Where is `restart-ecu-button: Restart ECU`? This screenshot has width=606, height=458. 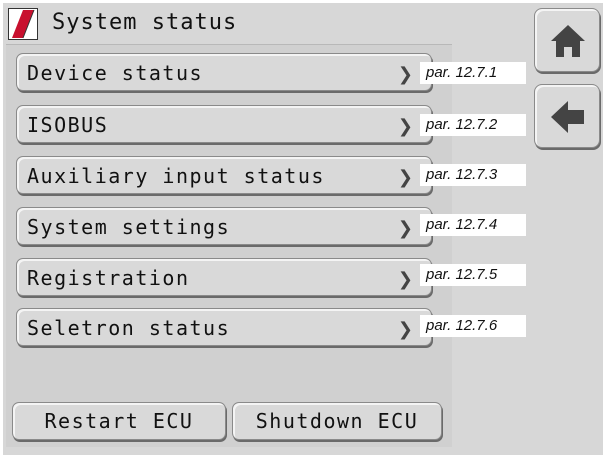
restart-ecu-button: Restart ECU is located at coordinates (119, 421).